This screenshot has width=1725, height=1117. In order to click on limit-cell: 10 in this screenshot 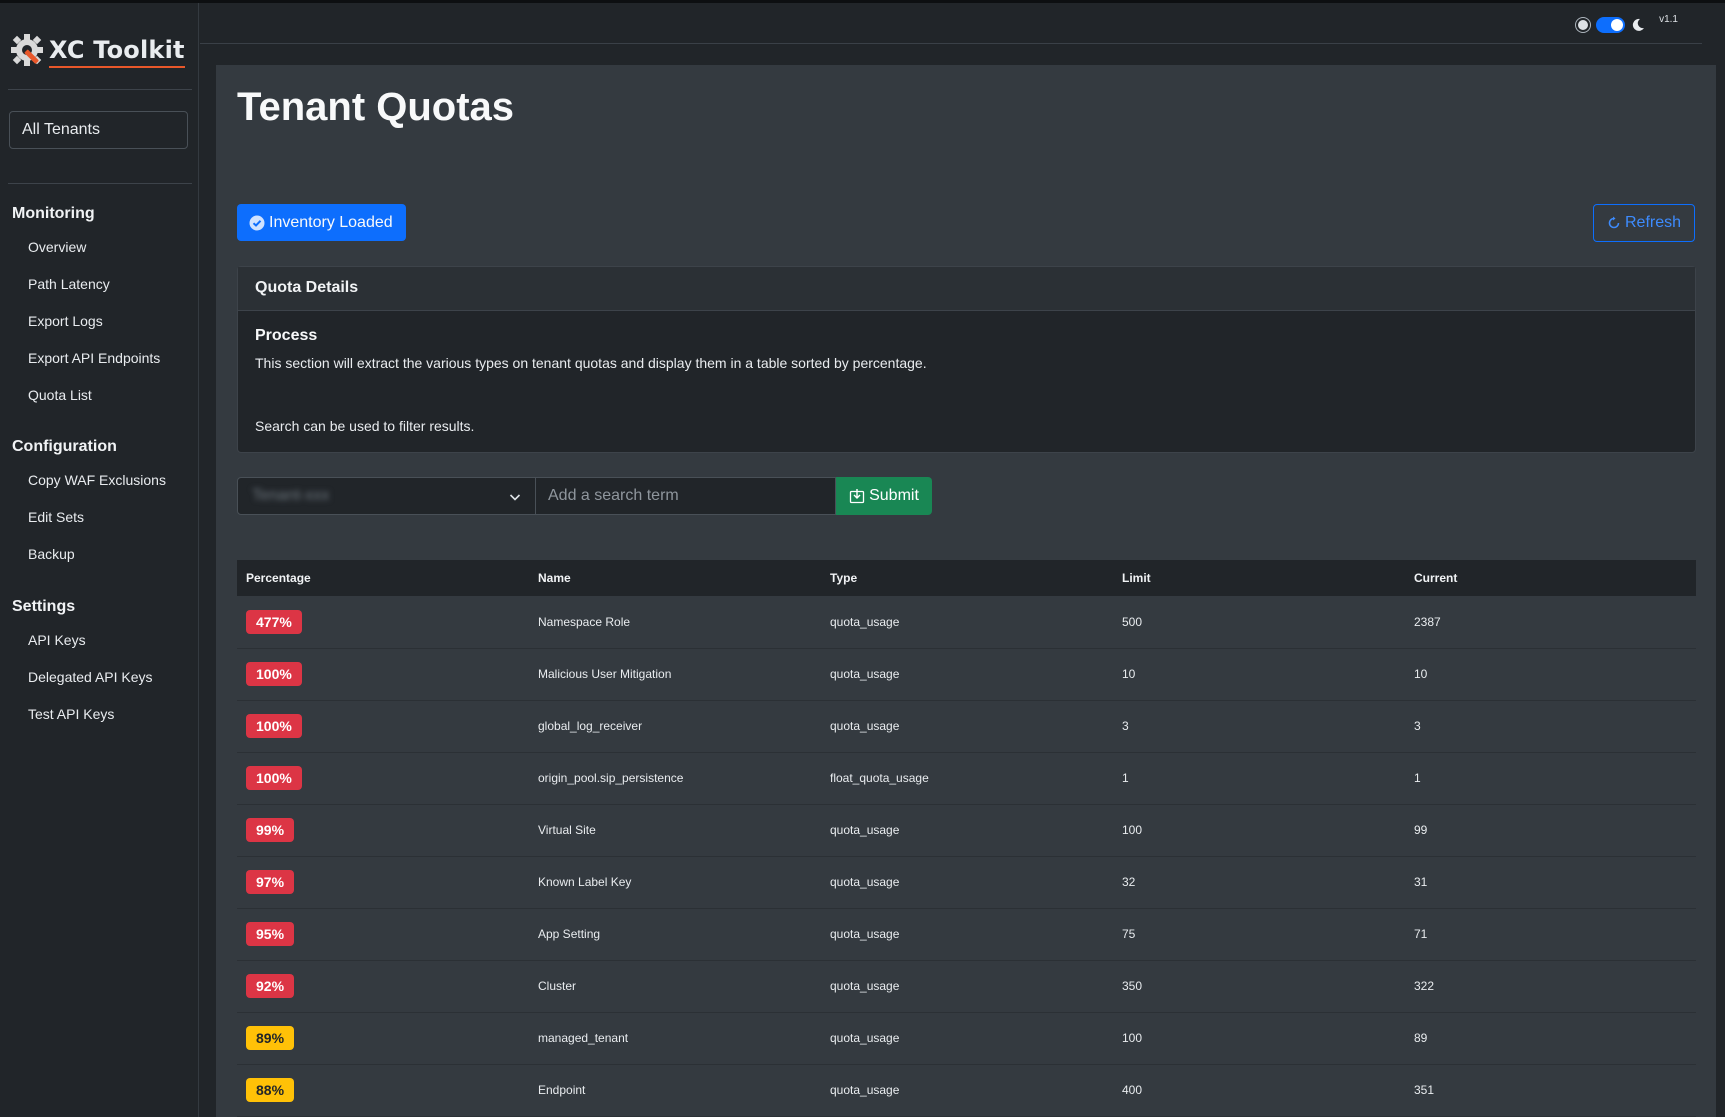, I will do `click(1259, 674)`.